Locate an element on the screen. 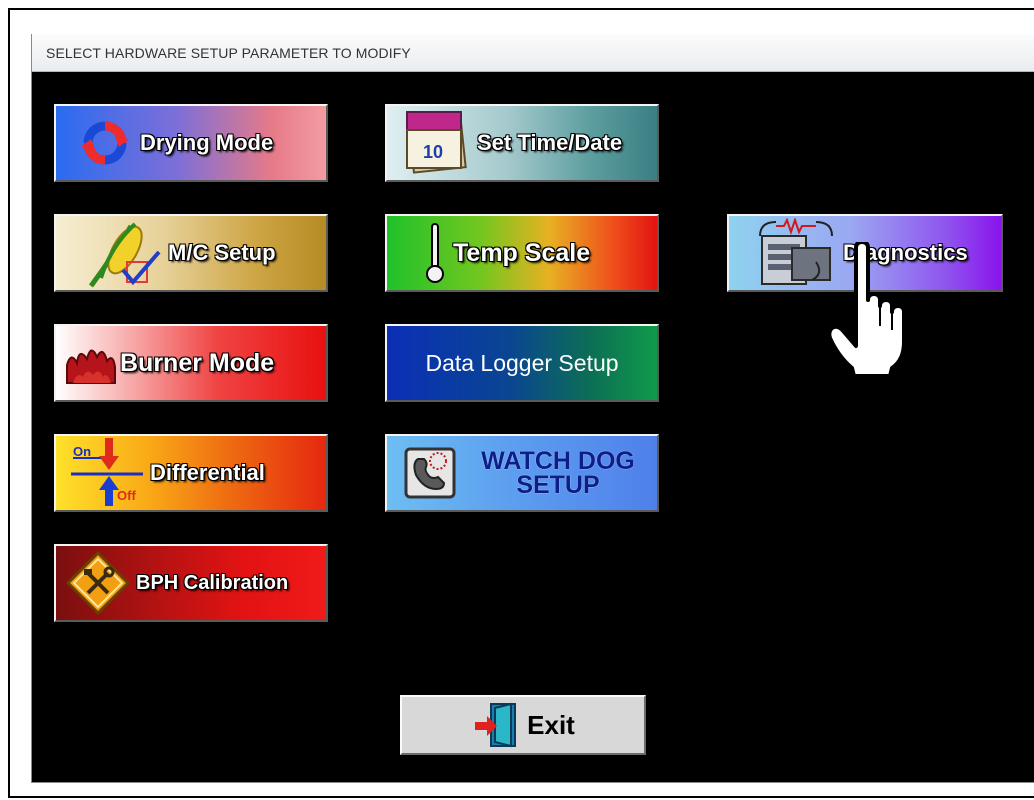 The image size is (1034, 800). mc-setup-label: M/C Setup is located at coordinates (222, 252).